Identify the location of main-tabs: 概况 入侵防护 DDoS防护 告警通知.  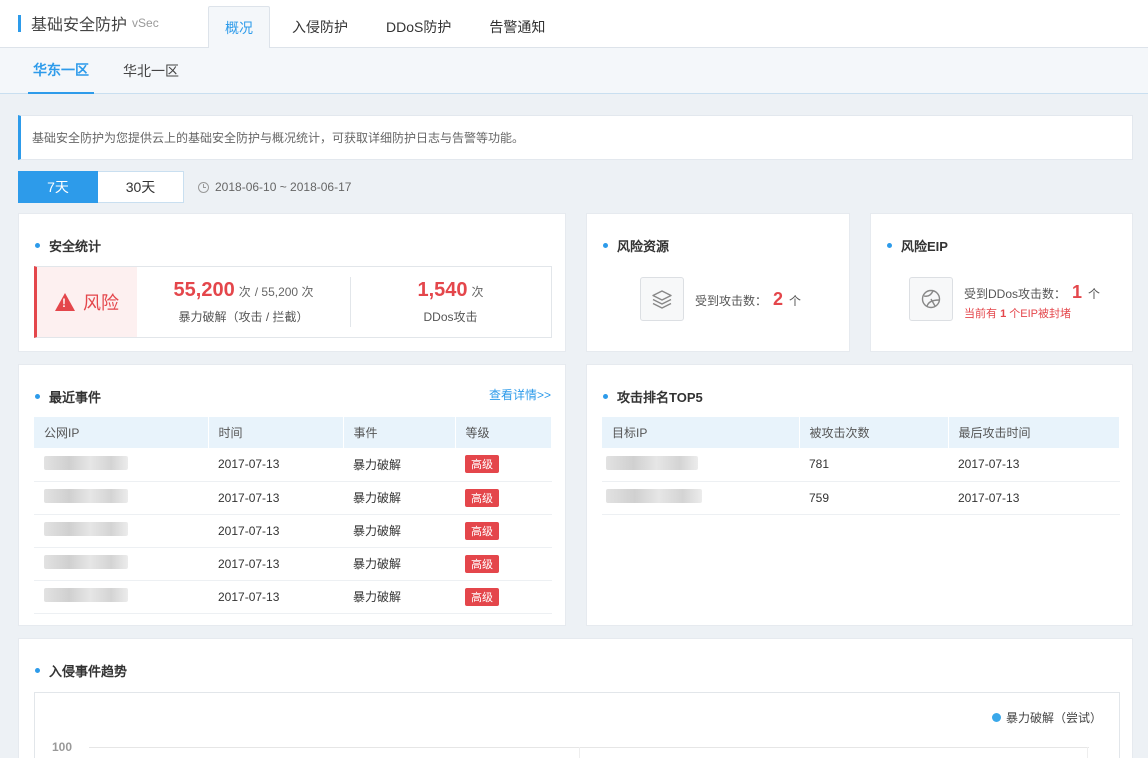
(387, 27).